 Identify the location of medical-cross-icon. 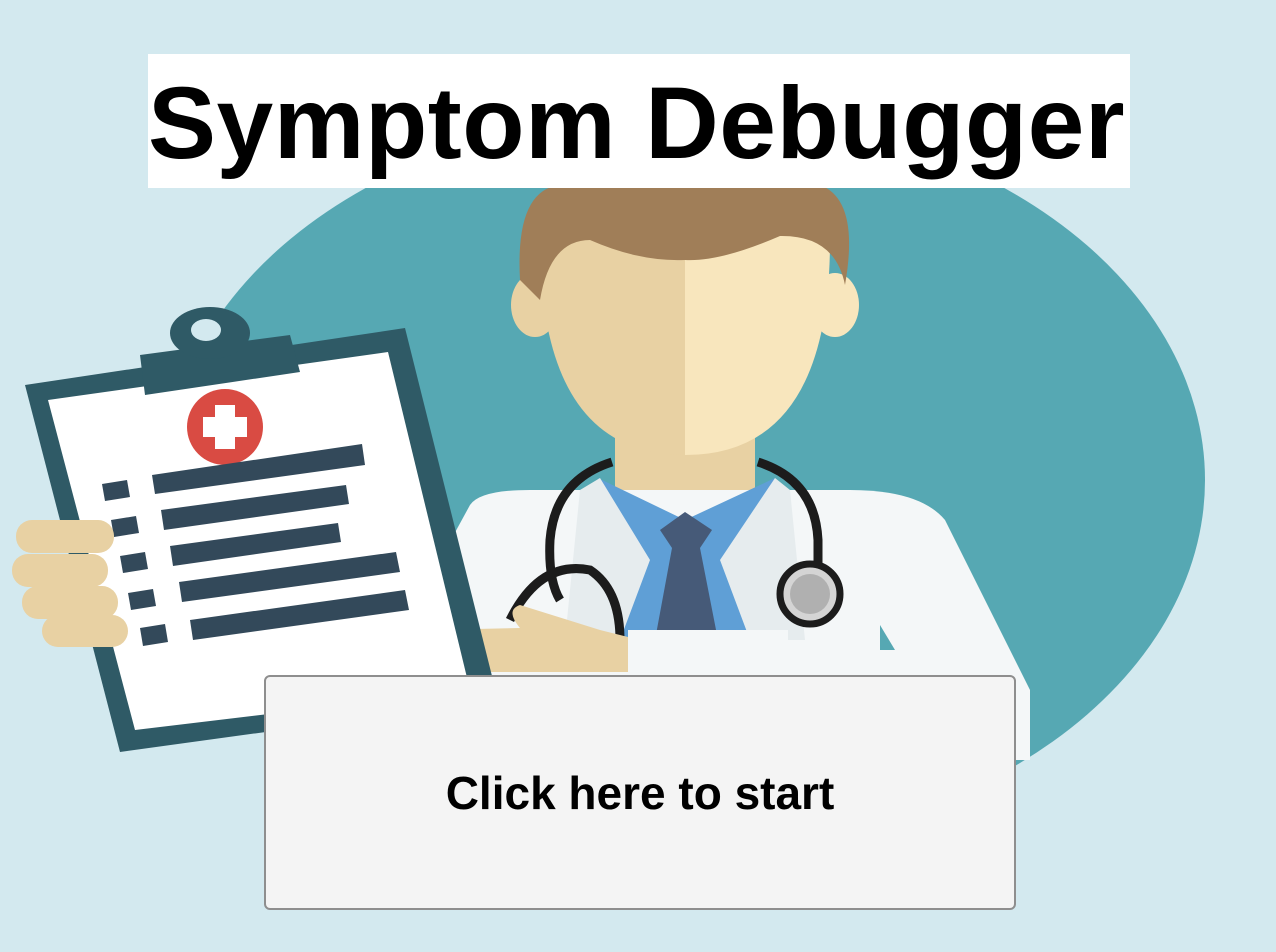
(225, 427).